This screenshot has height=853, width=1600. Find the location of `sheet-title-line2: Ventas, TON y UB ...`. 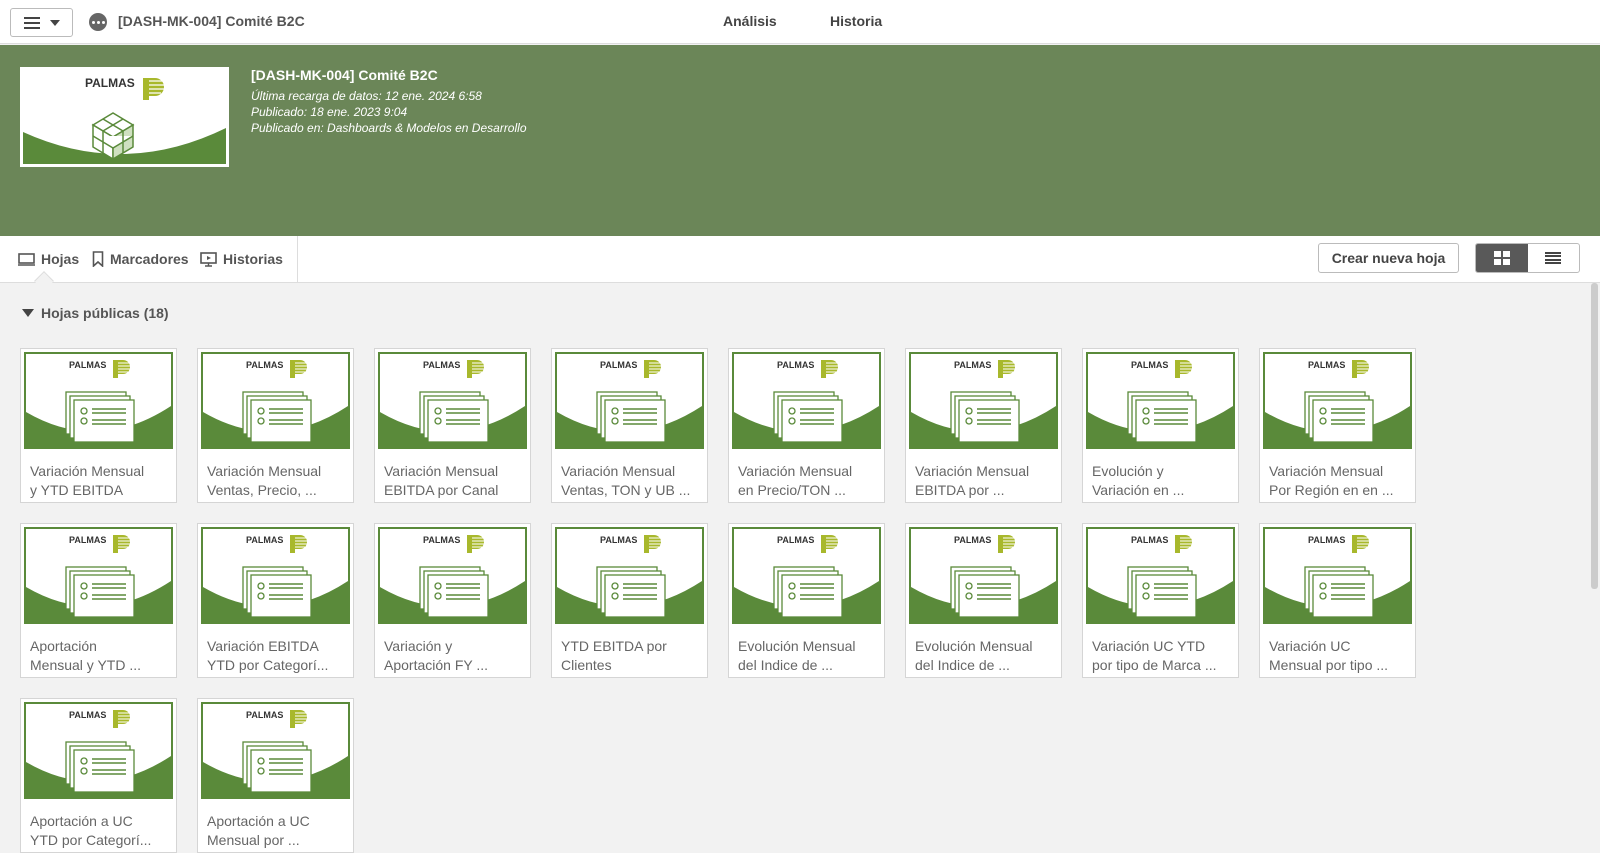

sheet-title-line2: Ventas, TON y UB ... is located at coordinates (626, 490).